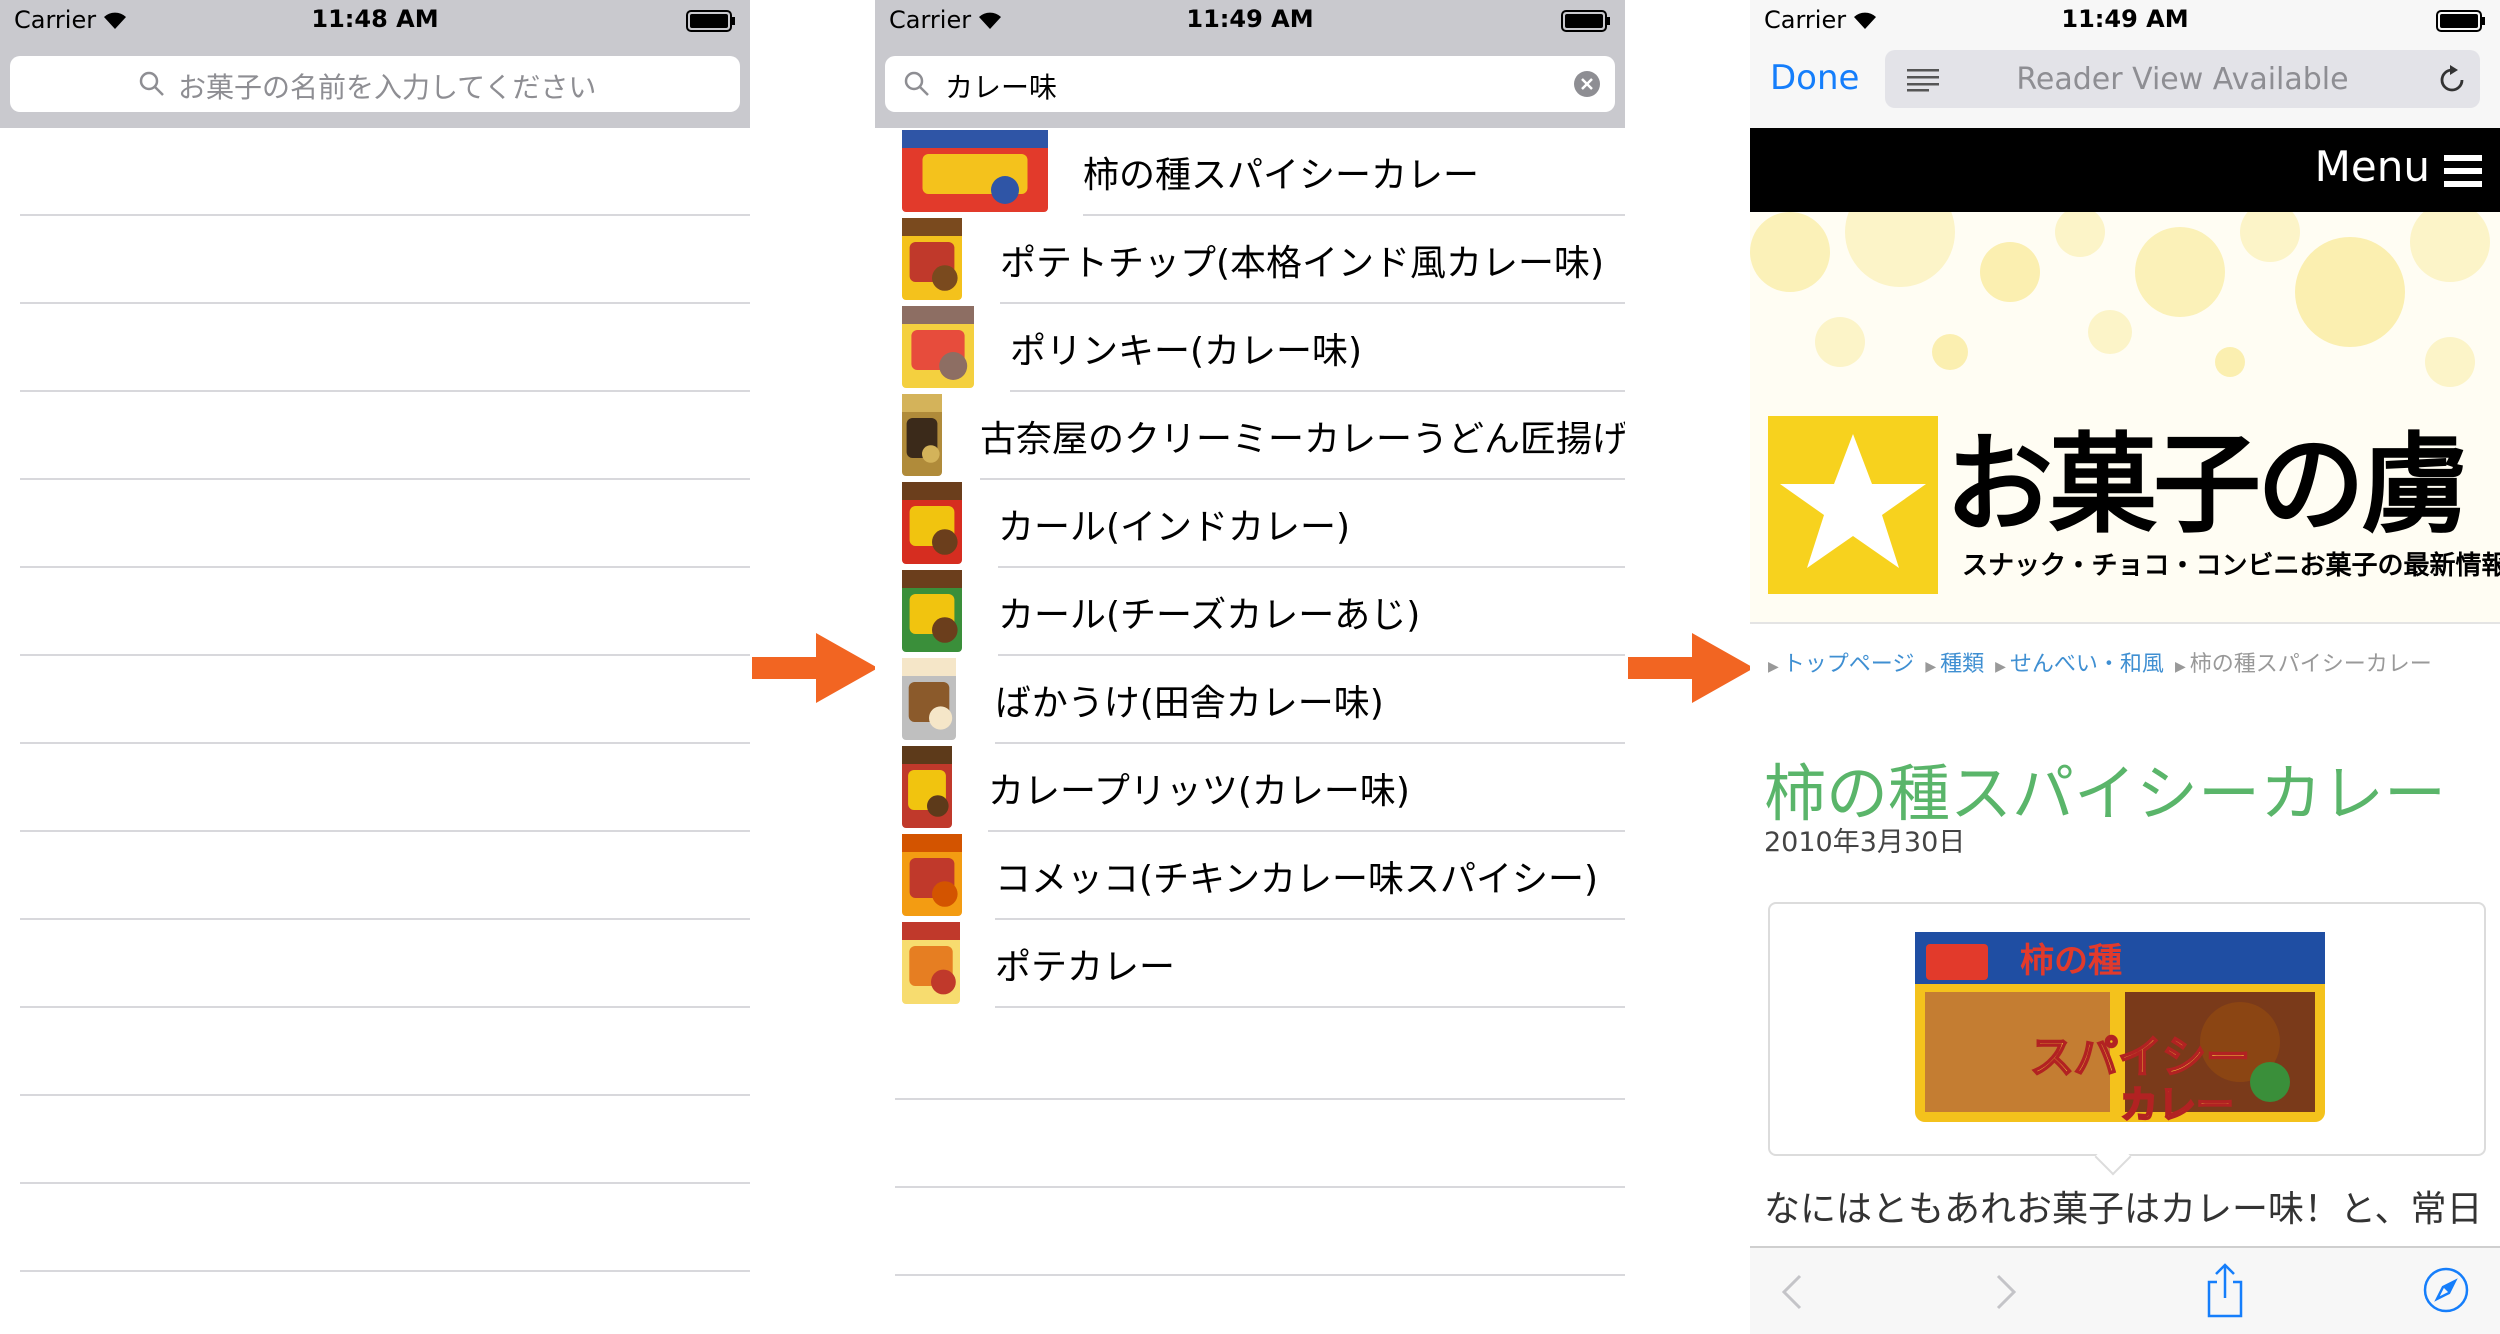 The height and width of the screenshot is (1334, 2500). Describe the element at coordinates (1174, 527) in the screenshot. I see `result-label: カール(インドカレー)` at that location.